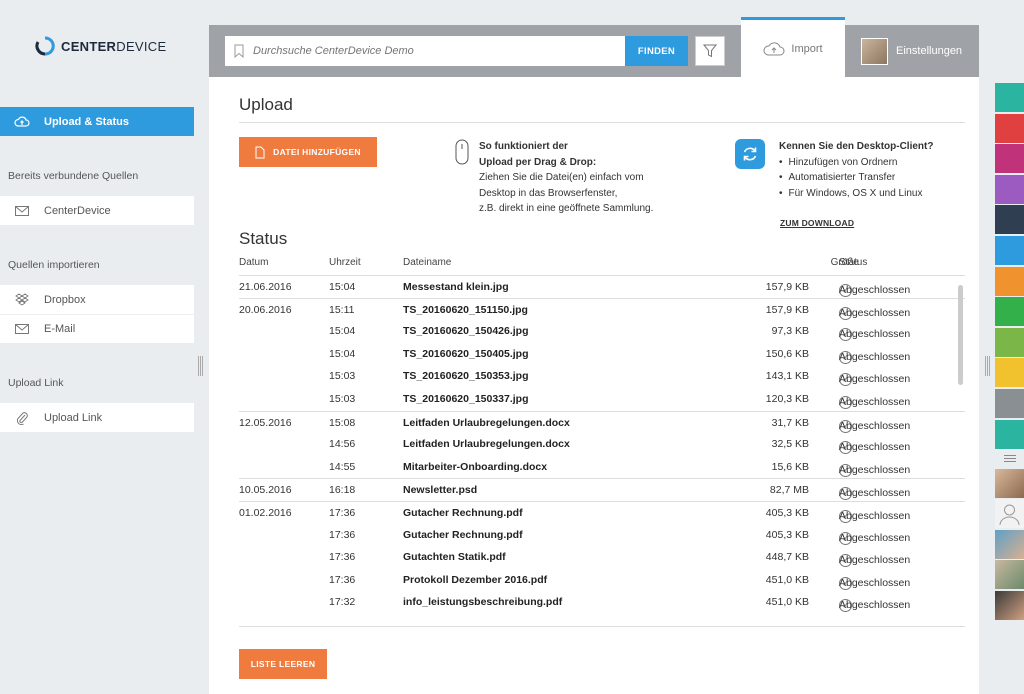  What do you see at coordinates (1009, 459) in the screenshot?
I see `menu-icon` at bounding box center [1009, 459].